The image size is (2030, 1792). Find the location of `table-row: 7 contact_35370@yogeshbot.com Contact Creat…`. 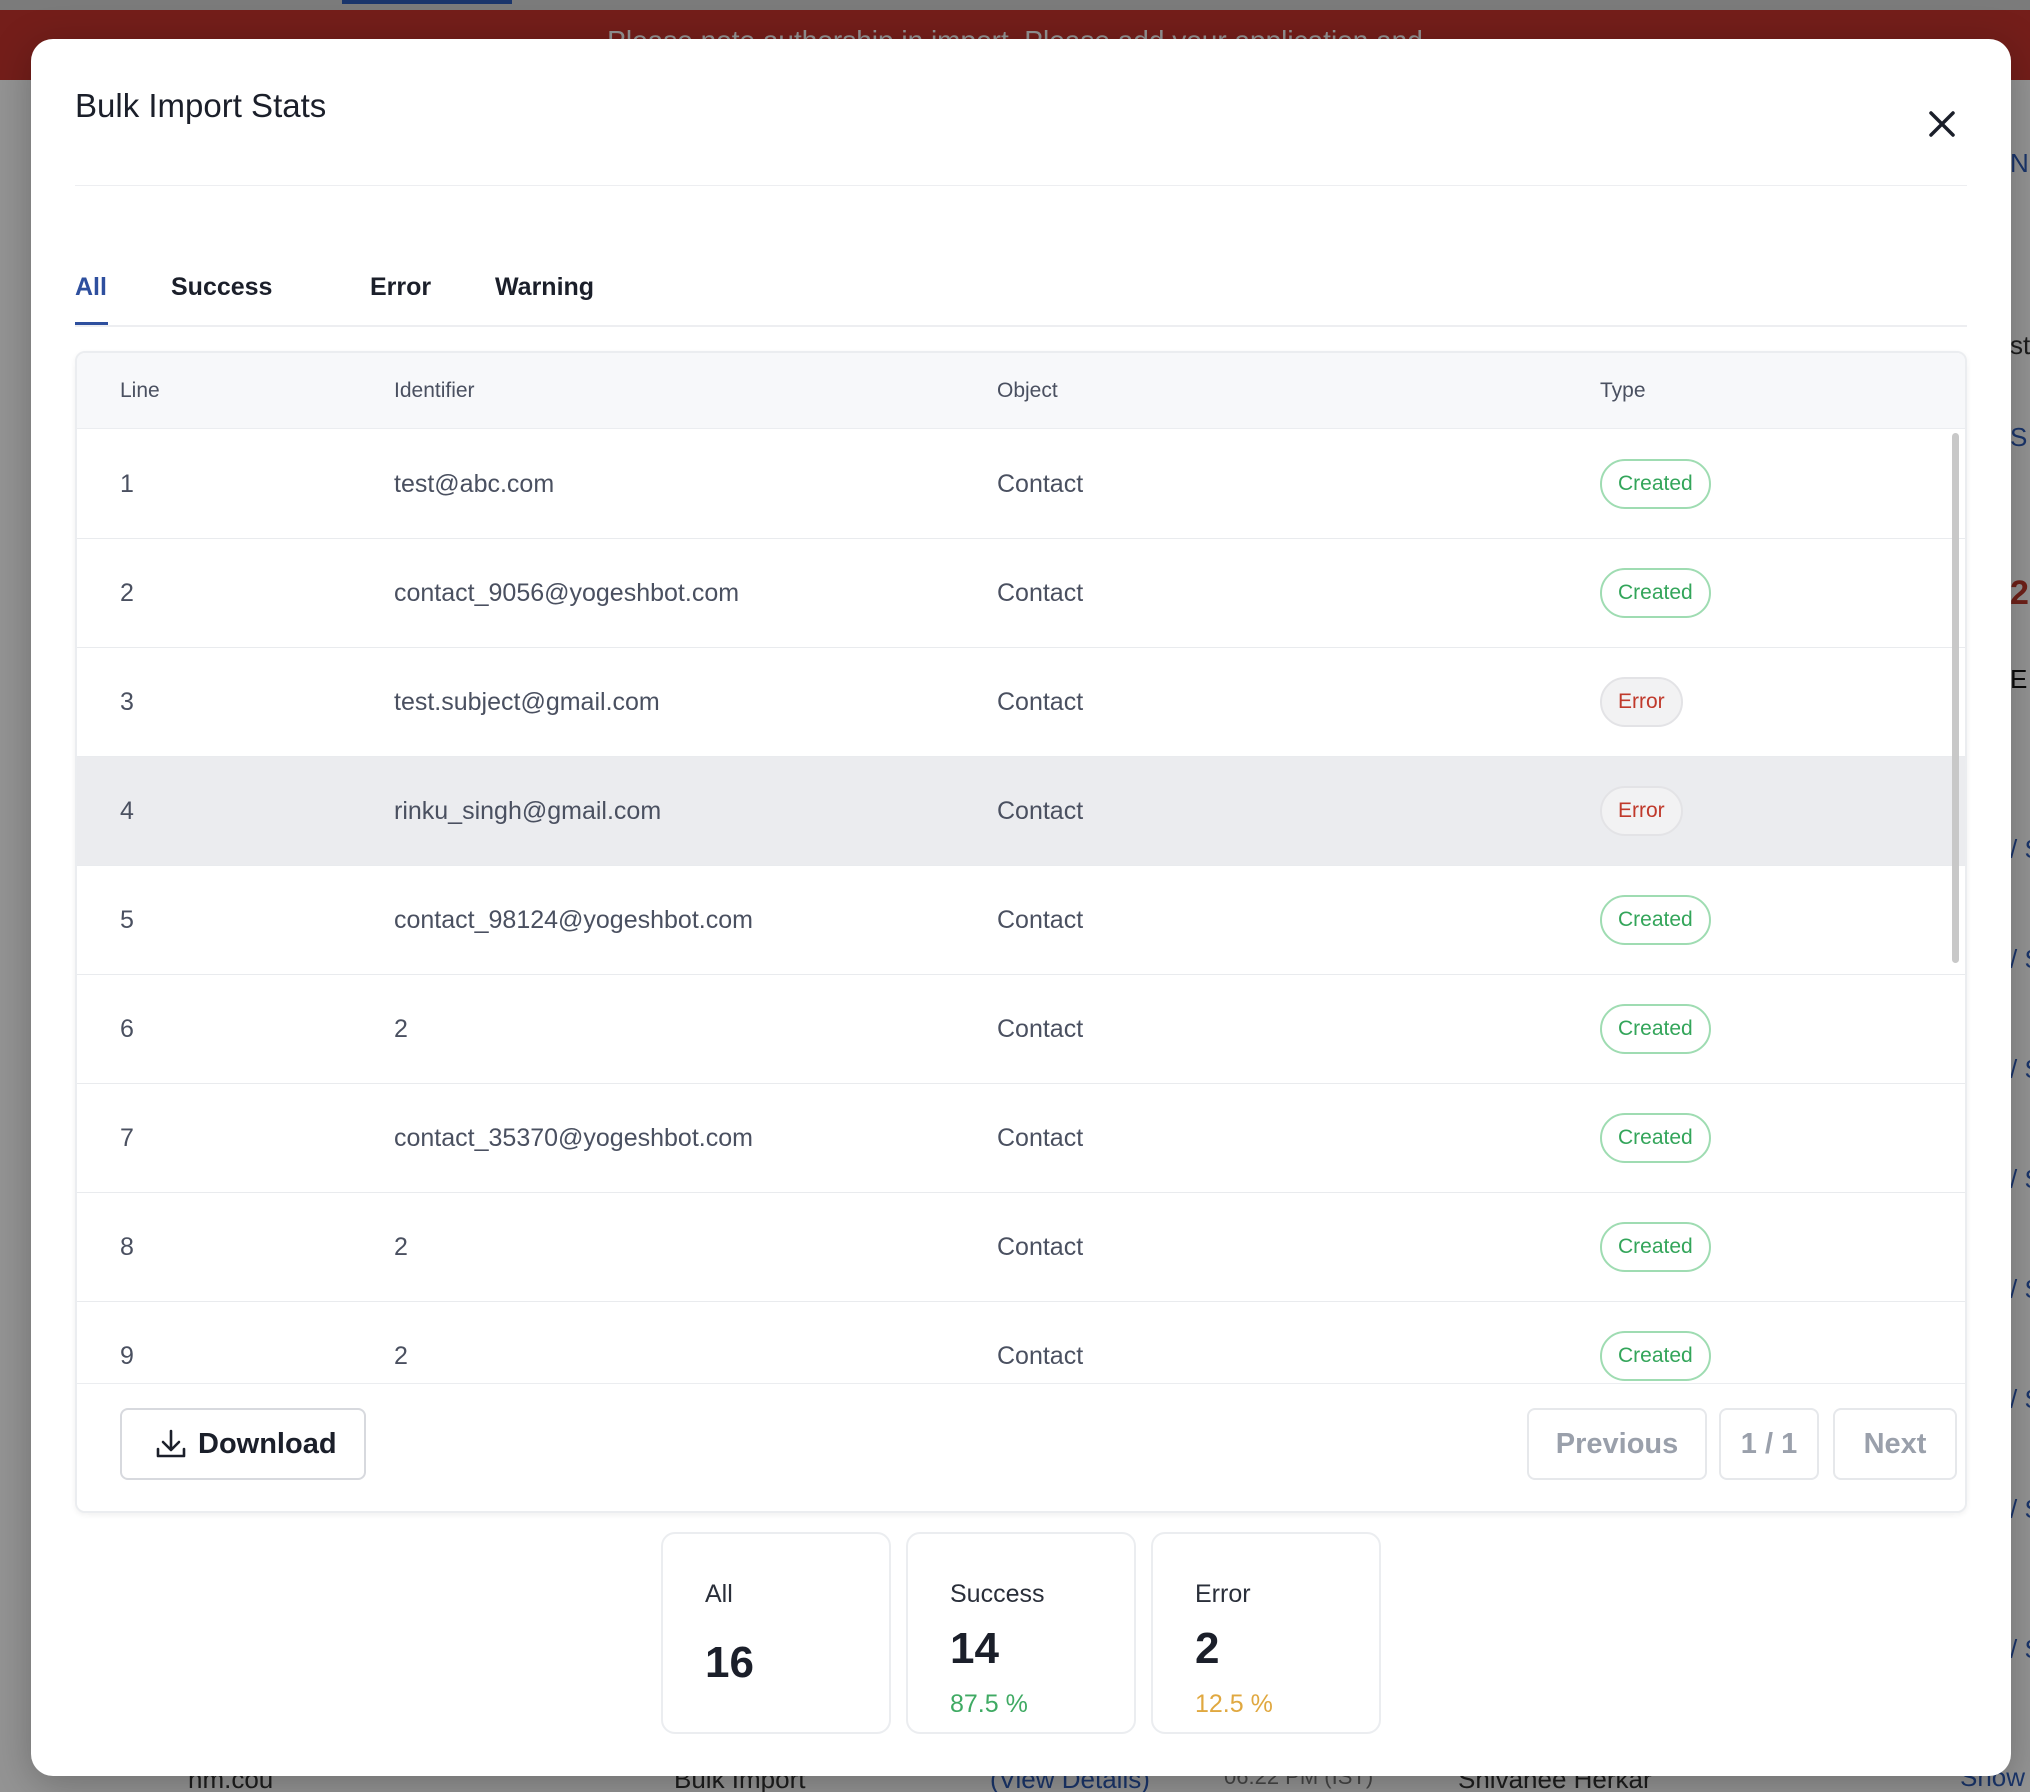

table-row: 7 contact_35370@yogeshbot.com Contact Creat… is located at coordinates (1021, 1138).